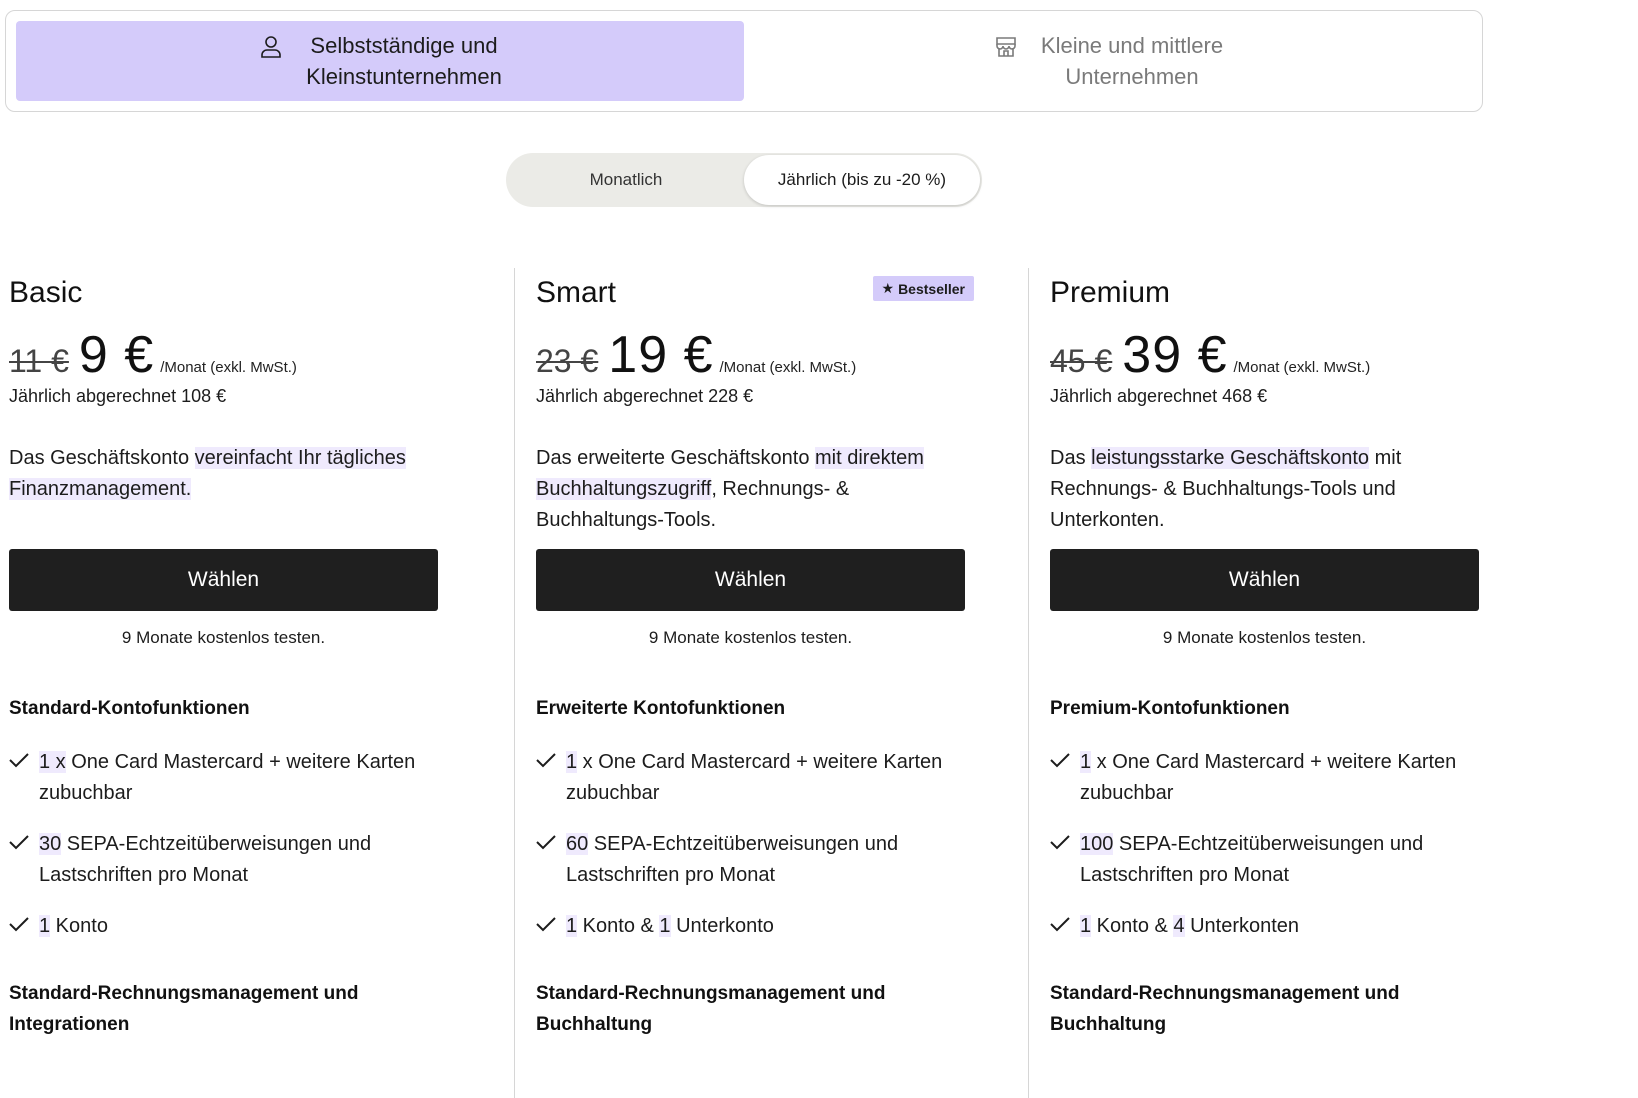  Describe the element at coordinates (1110, 292) in the screenshot. I see `plan-name: Premium` at that location.